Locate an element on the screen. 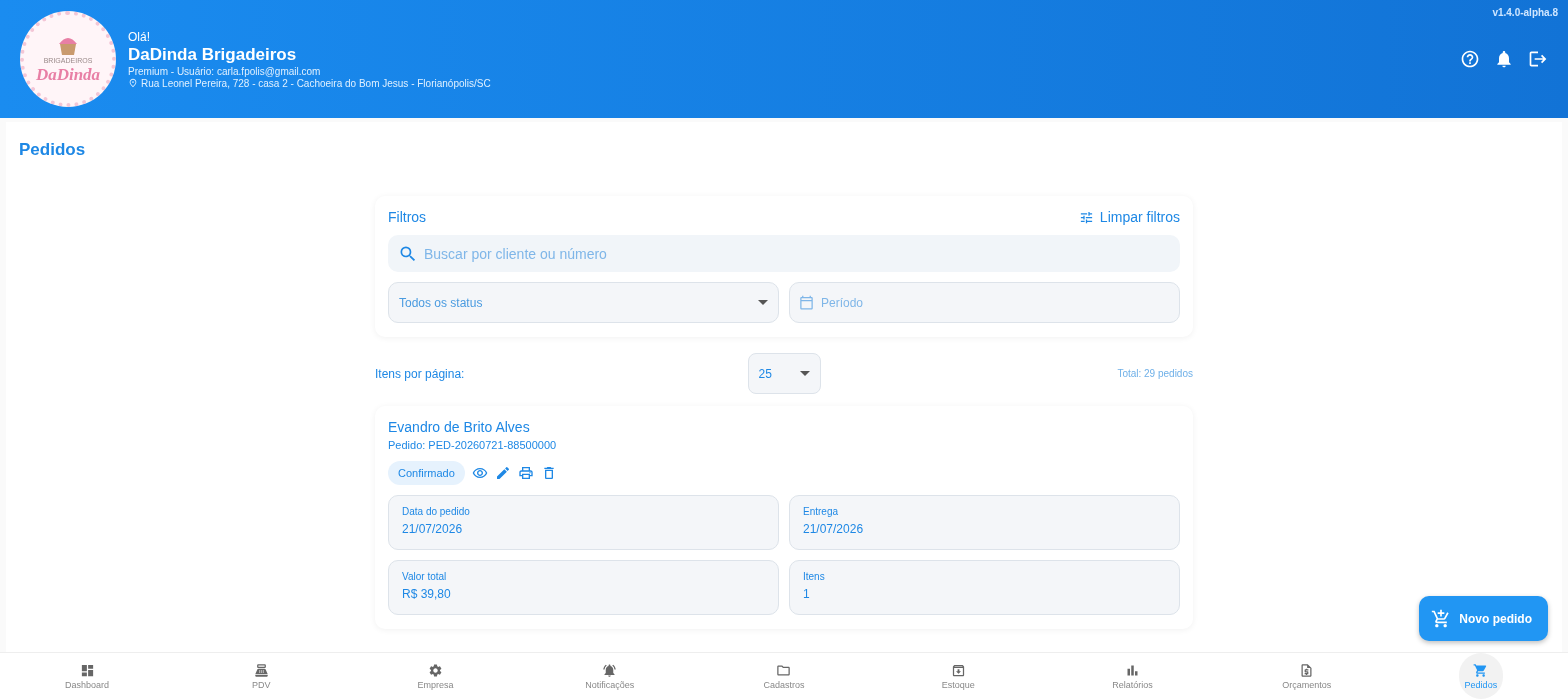 The width and height of the screenshot is (1568, 699). location-pin-icon is located at coordinates (133, 83).